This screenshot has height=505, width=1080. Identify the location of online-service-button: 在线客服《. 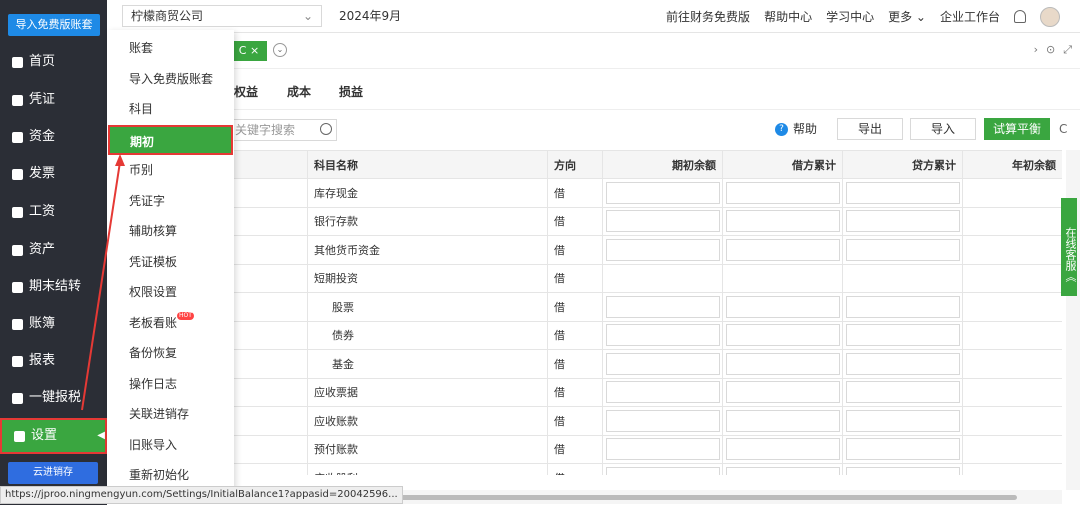
(1069, 247).